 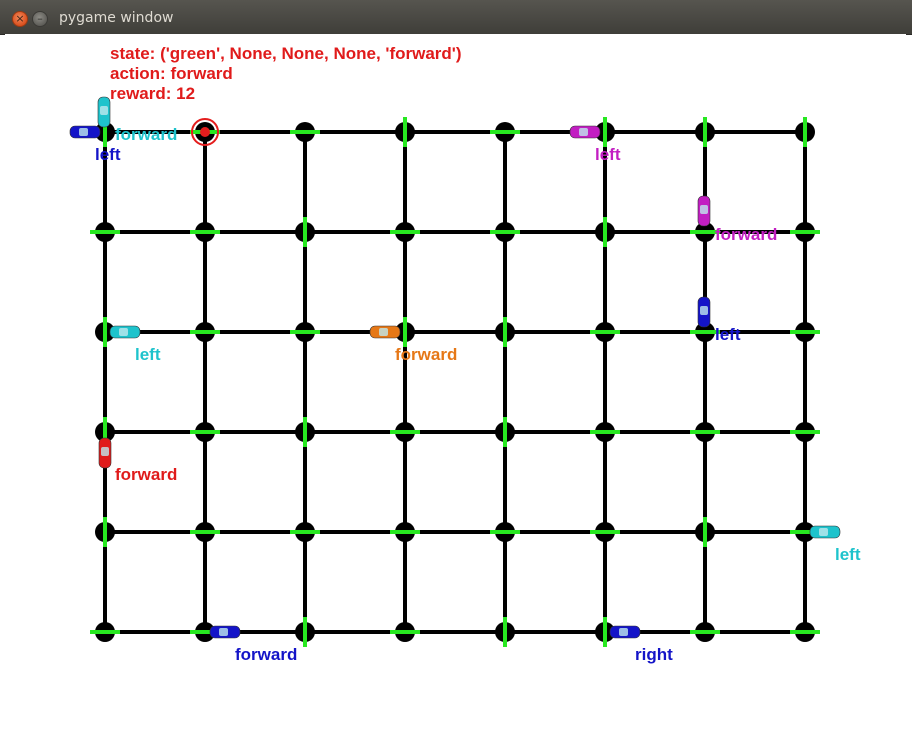 I want to click on minimize-icon: –, so click(x=40, y=18).